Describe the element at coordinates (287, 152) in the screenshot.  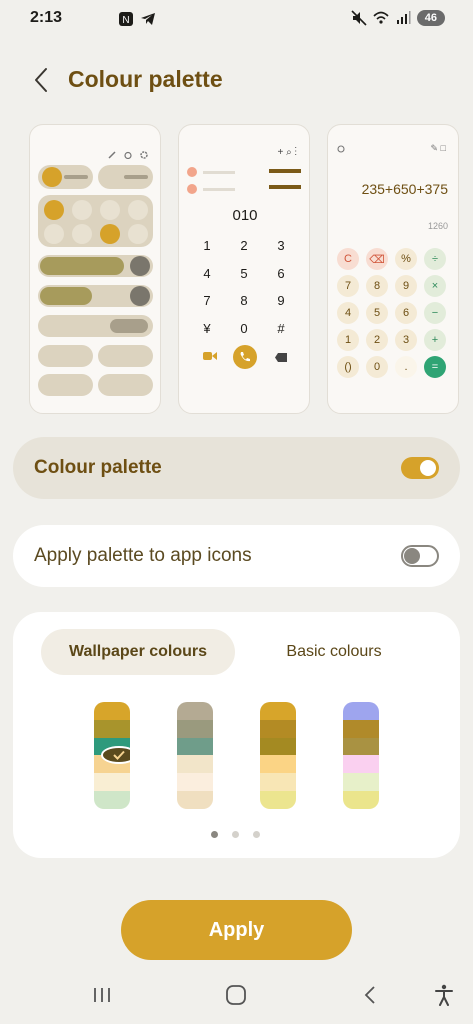
I see `dialer-top-icons: + ⌕ ⋮` at that location.